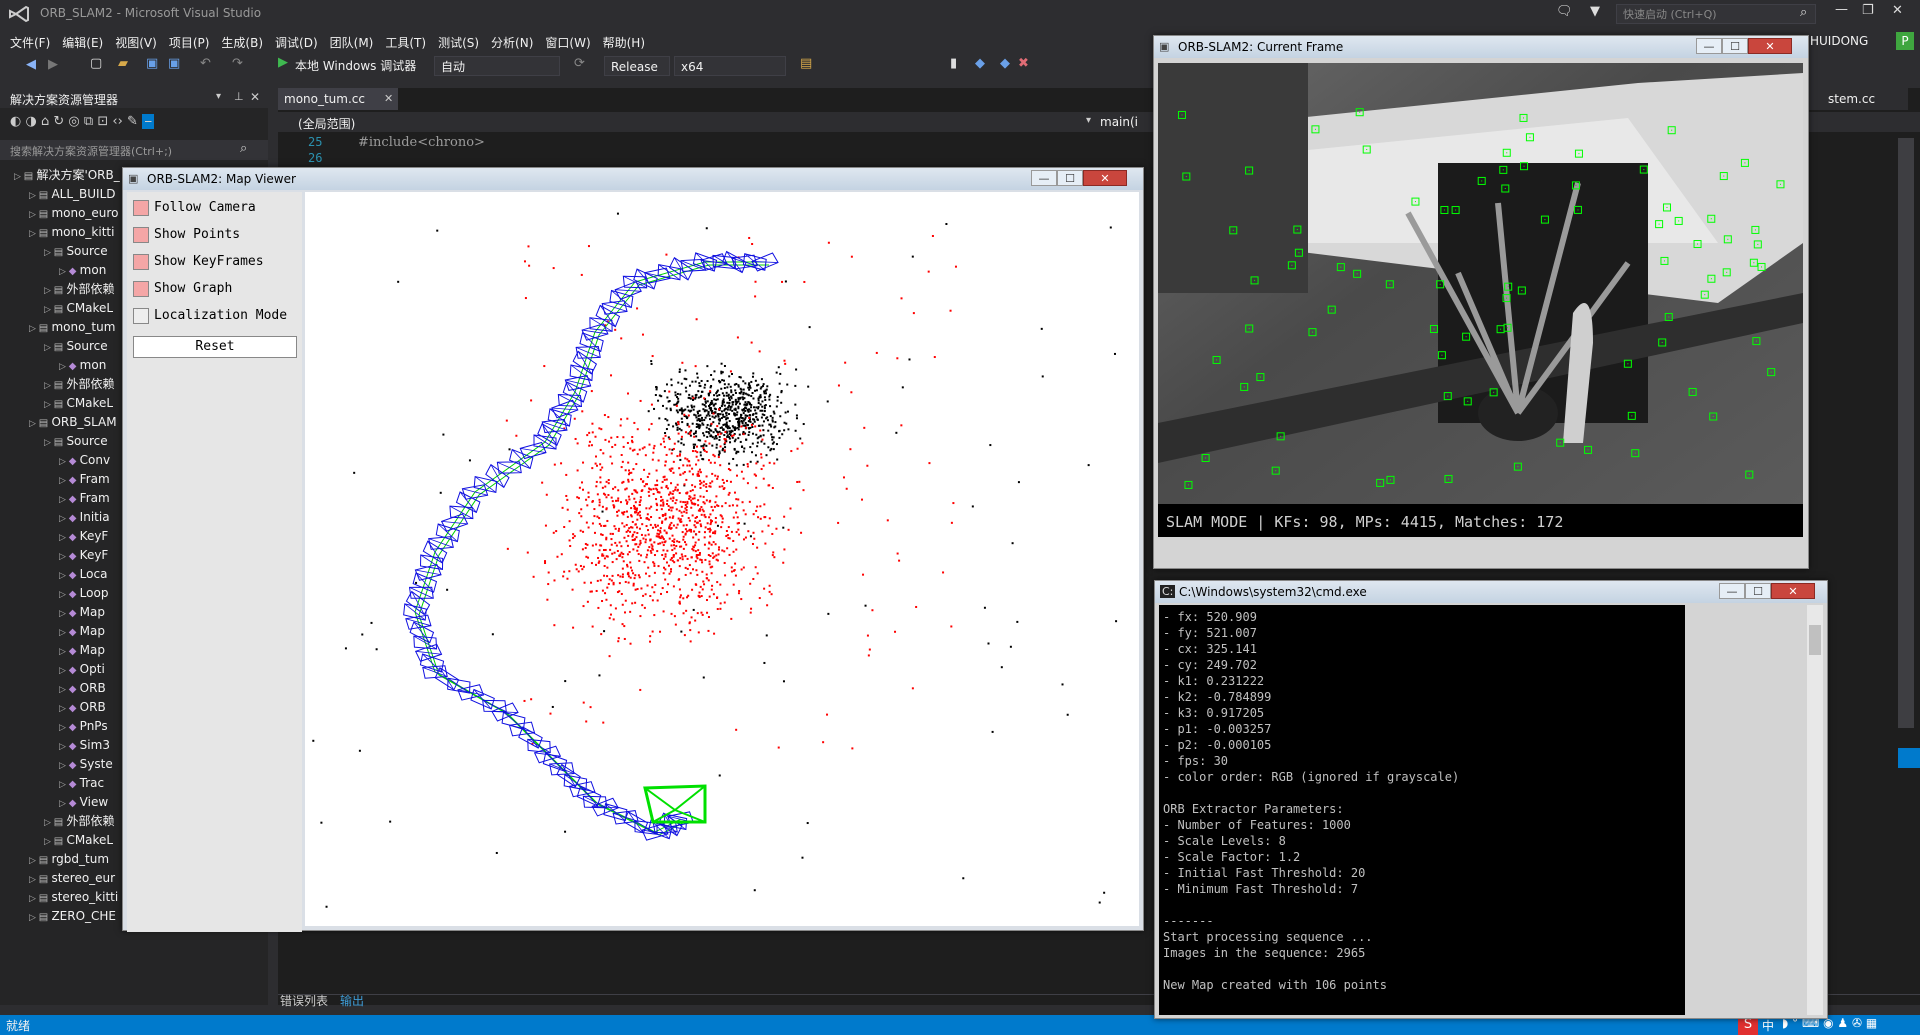 This screenshot has height=1035, width=1920. What do you see at coordinates (1768, 1025) in the screenshot?
I see `ime-mode-label: 中` at bounding box center [1768, 1025].